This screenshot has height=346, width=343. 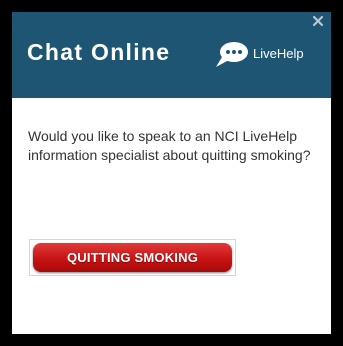 What do you see at coordinates (232, 54) in the screenshot?
I see `chat-bubble-icon` at bounding box center [232, 54].